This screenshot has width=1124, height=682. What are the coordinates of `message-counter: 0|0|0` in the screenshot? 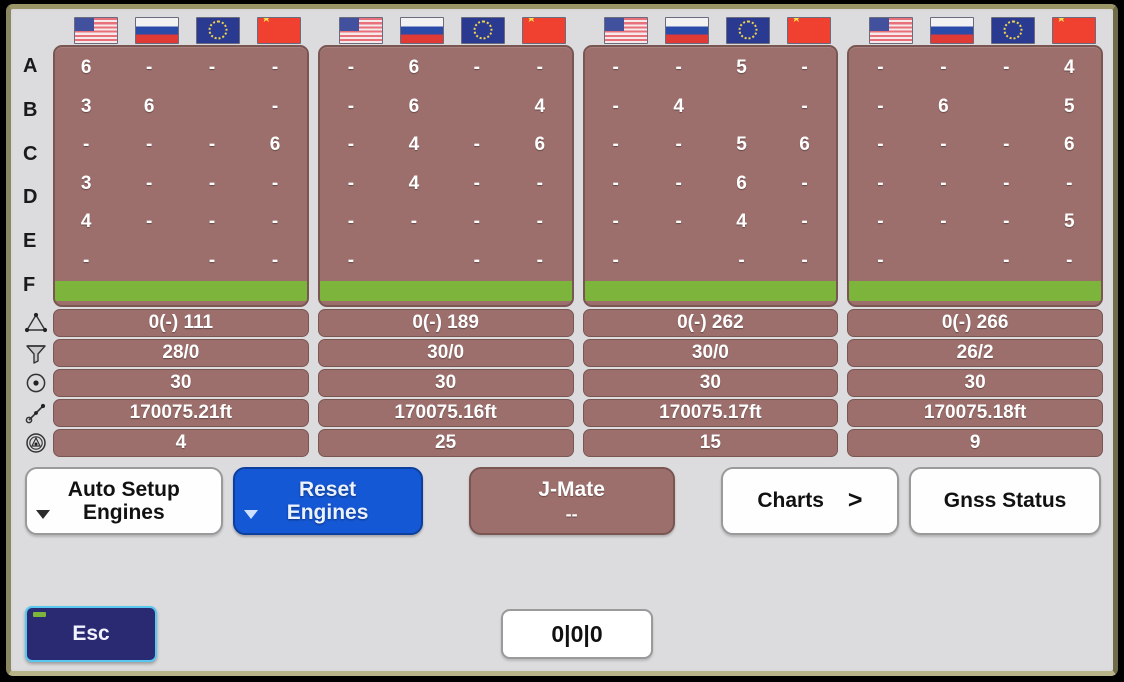 It's located at (577, 634).